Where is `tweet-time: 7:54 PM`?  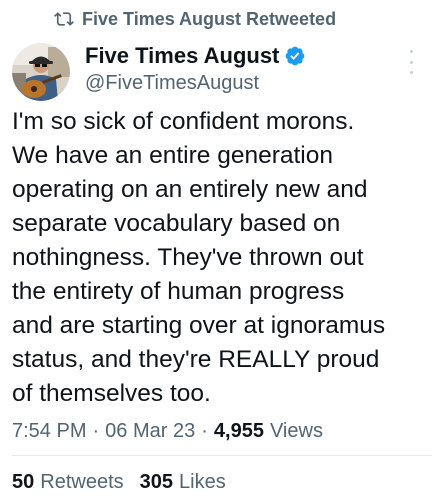 tweet-time: 7:54 PM is located at coordinates (49, 431).